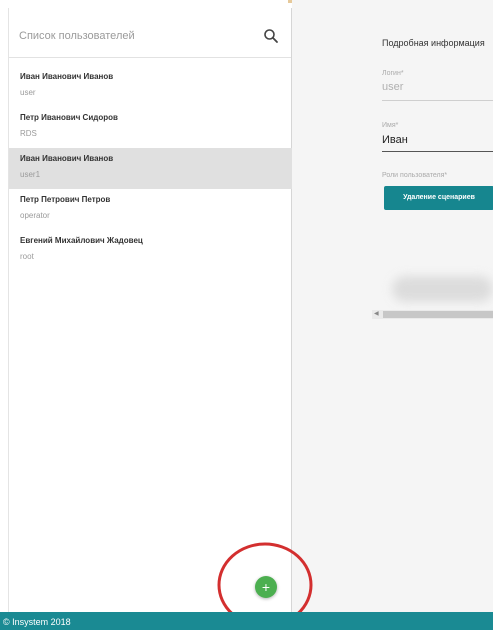 This screenshot has width=493, height=630. What do you see at coordinates (81, 240) in the screenshot?
I see `user-name: Евгений Михайлович Жадовец` at bounding box center [81, 240].